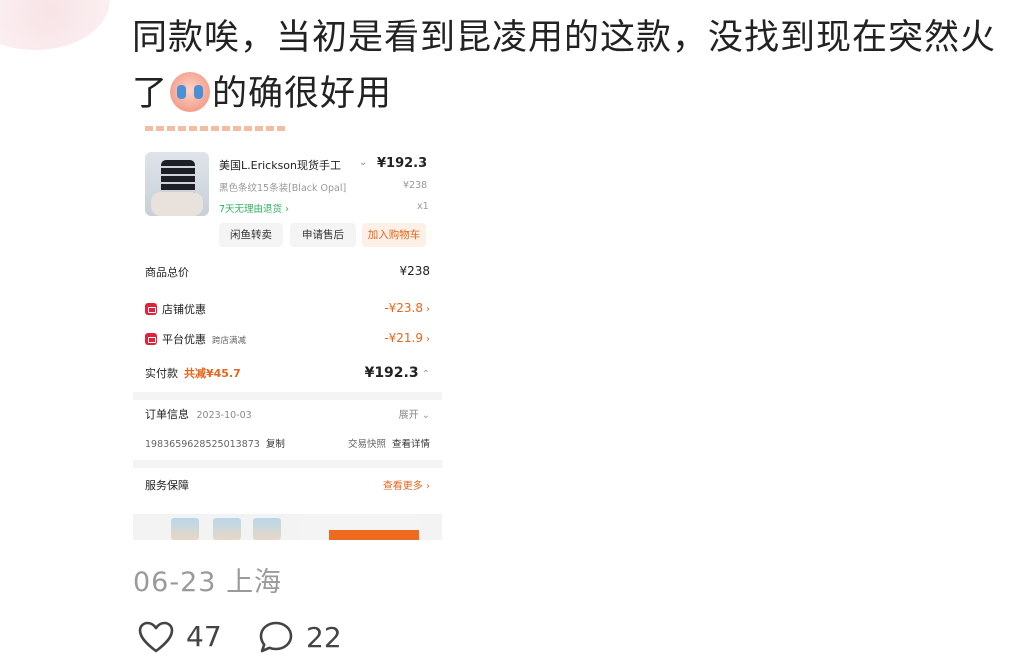 The width and height of the screenshot is (1024, 672). What do you see at coordinates (254, 209) in the screenshot?
I see `return-policy: 7天无理由退货 ›` at bounding box center [254, 209].